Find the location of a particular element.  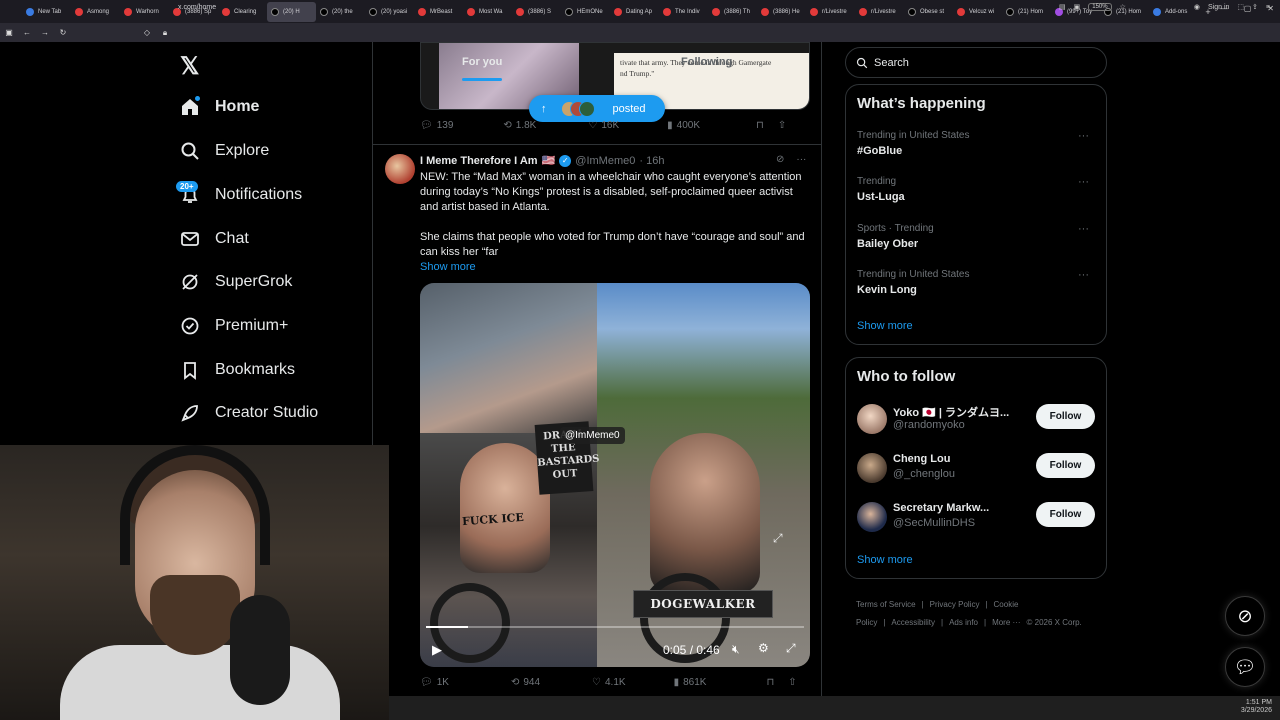

menu-icon: ≡ is located at coordinates (1268, 7).